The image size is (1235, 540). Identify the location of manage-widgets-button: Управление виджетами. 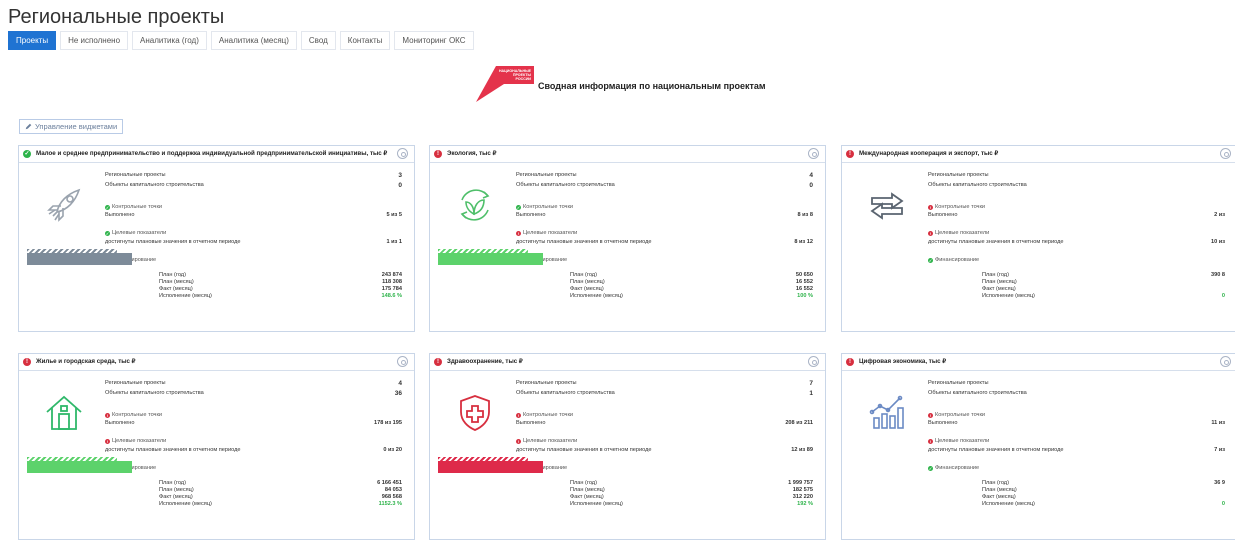
(71, 126).